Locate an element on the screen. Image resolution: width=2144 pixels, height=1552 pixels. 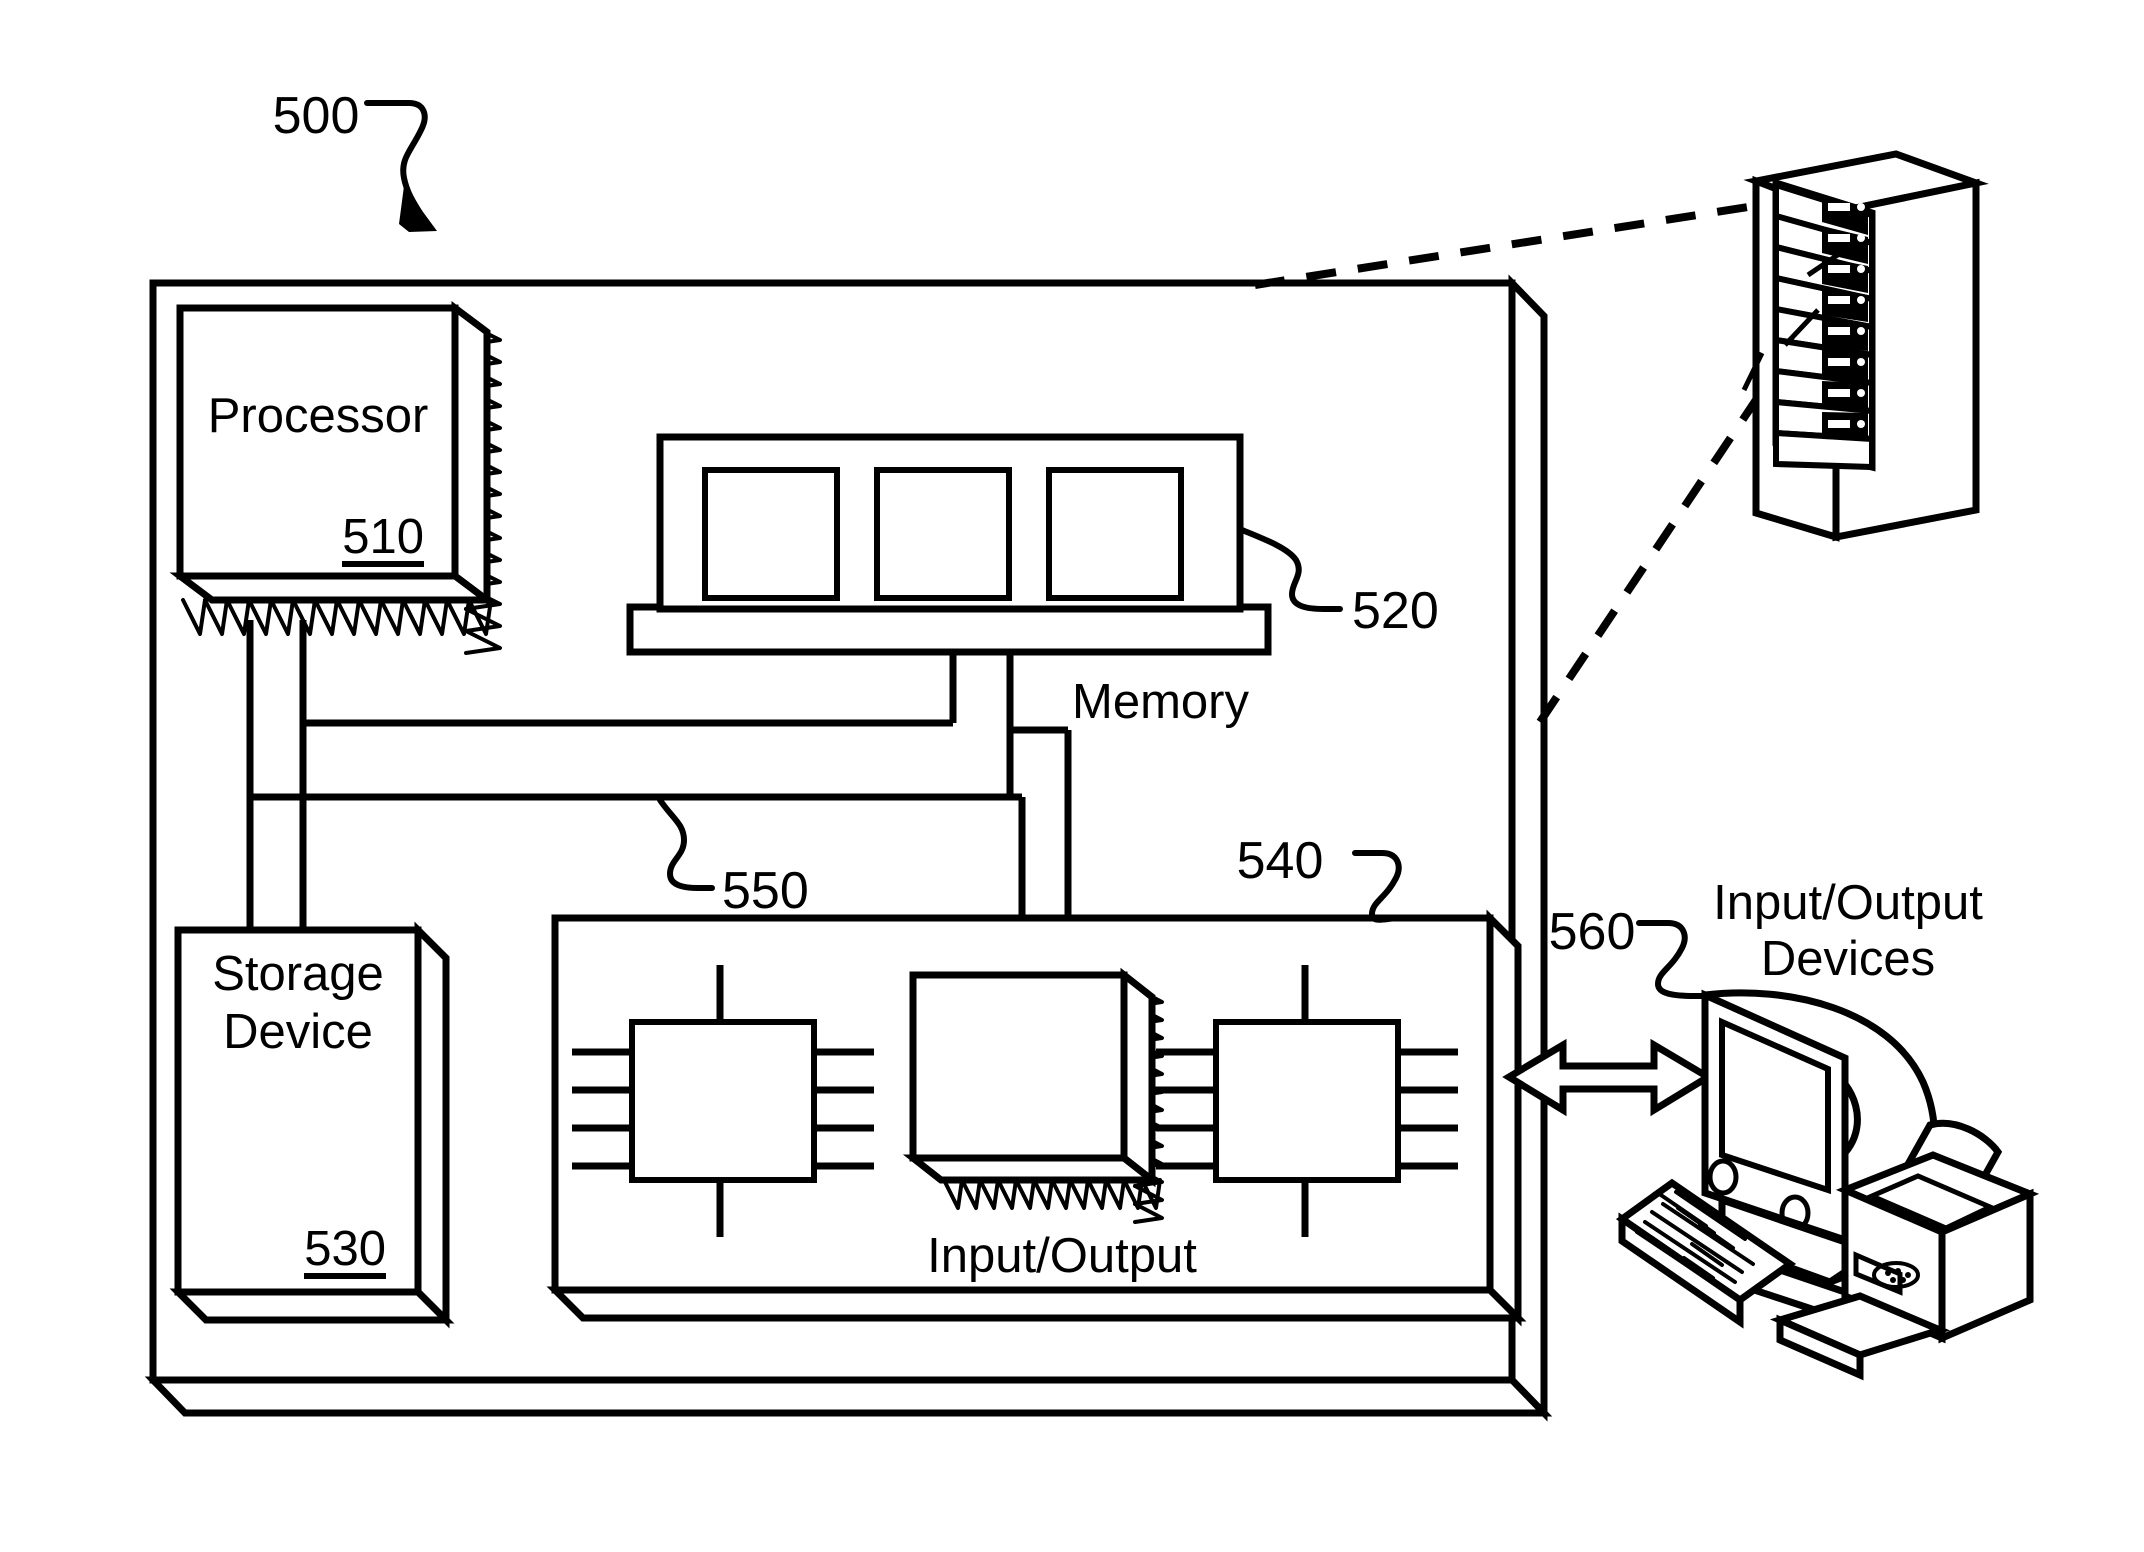
io-block: Input/Output is located at coordinates (1036, 1118).